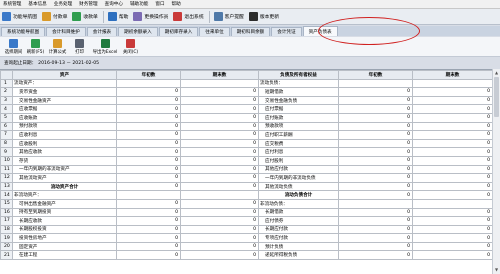  I want to click on tab-5: 往来单位, so click(214, 31).